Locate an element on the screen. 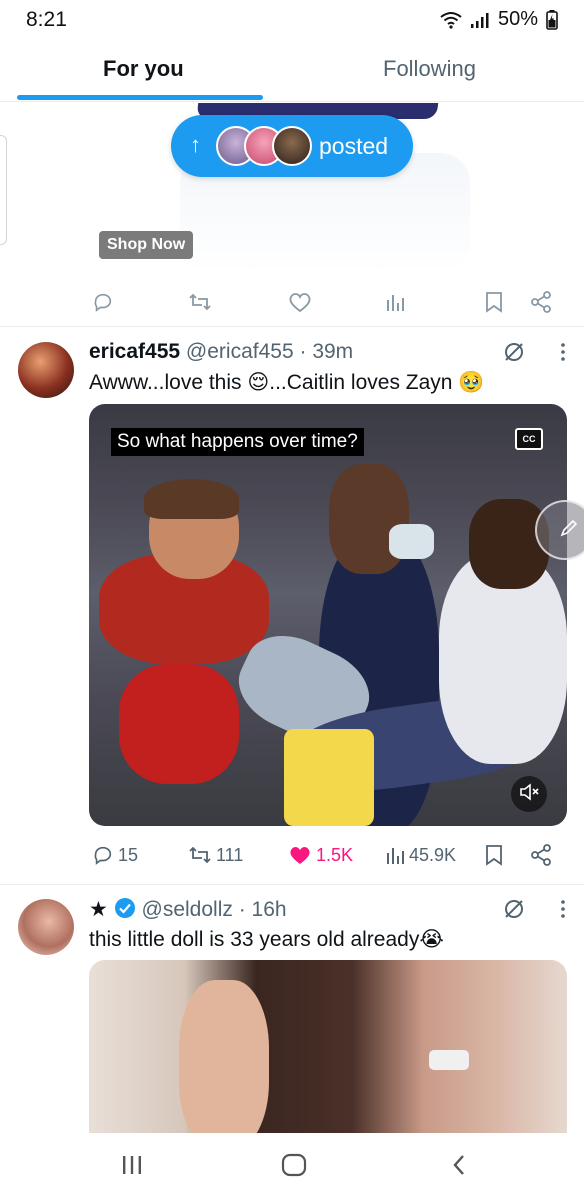  tweet-header: ★ @seldollz · 16h is located at coordinates (188, 911).